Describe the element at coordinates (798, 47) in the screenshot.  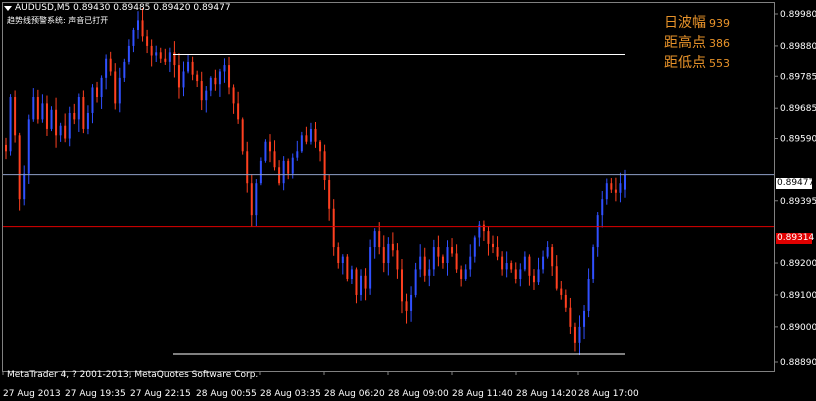
I see `y-tick-label: 0.89880` at that location.